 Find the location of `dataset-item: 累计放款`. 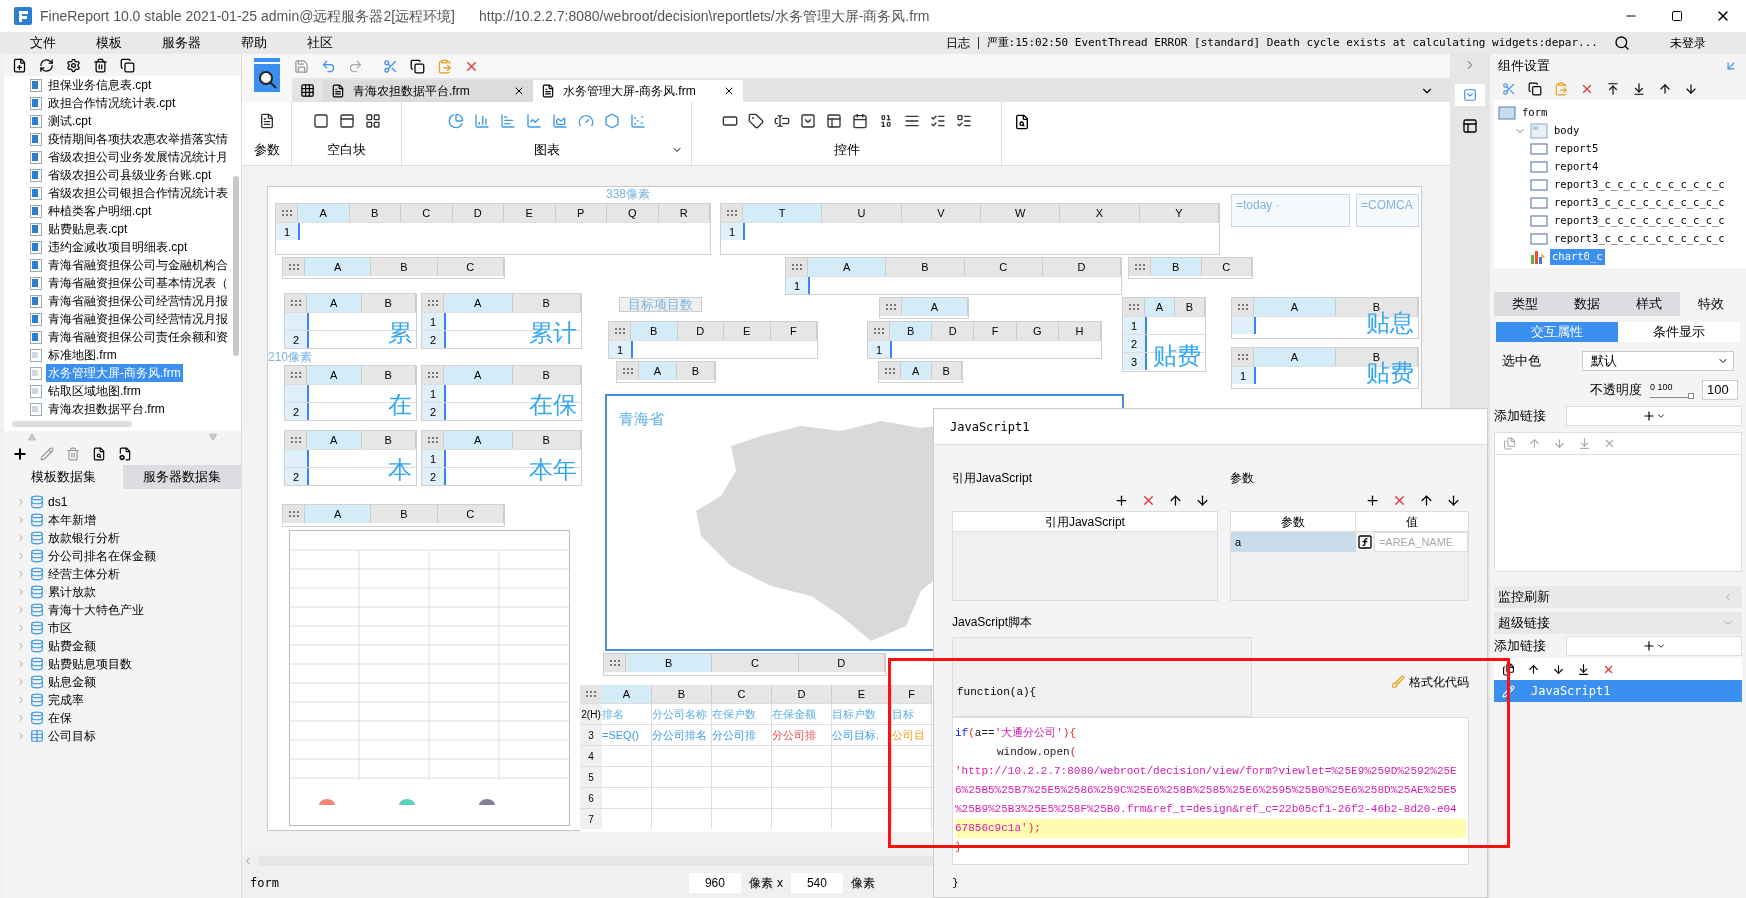

dataset-item: 累计放款 is located at coordinates (72, 592).